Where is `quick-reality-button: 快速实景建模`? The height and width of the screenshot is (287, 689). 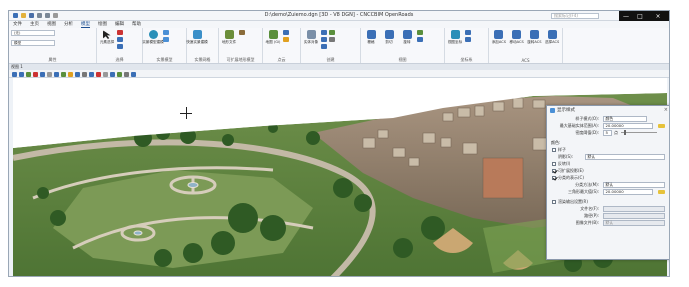
quick-reality-button: 快速实景建模 is located at coordinates (197, 37).